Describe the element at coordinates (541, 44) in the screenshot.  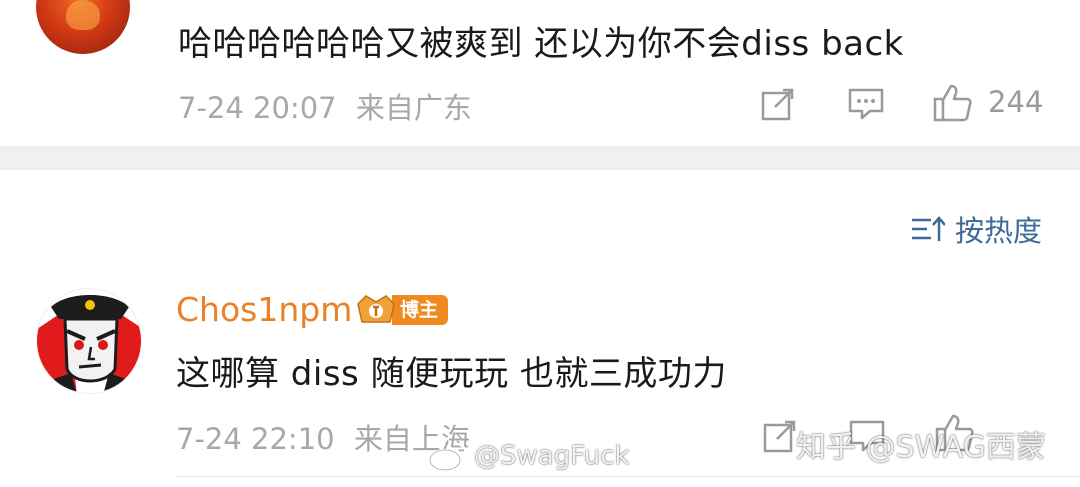
I see `comment-text: 哈哈哈哈哈哈又被爽到 还以为你不会diss back` at that location.